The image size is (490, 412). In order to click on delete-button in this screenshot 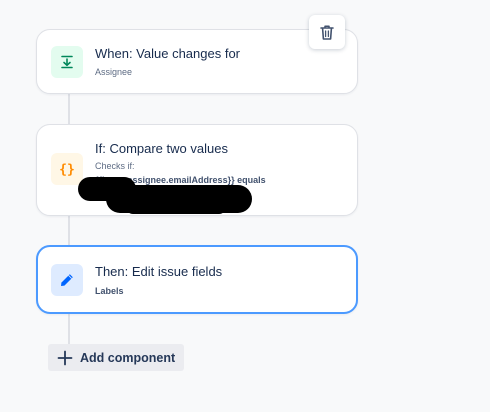, I will do `click(327, 32)`.